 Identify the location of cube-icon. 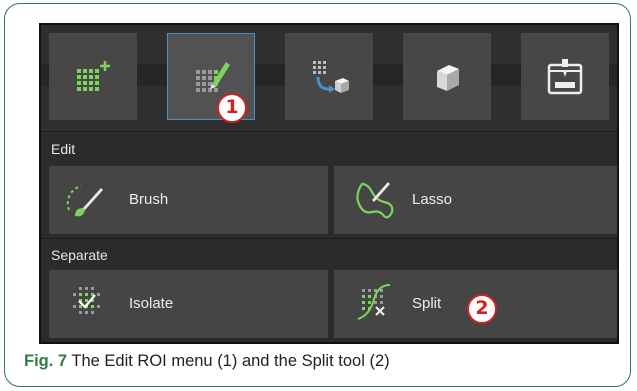
(448, 78).